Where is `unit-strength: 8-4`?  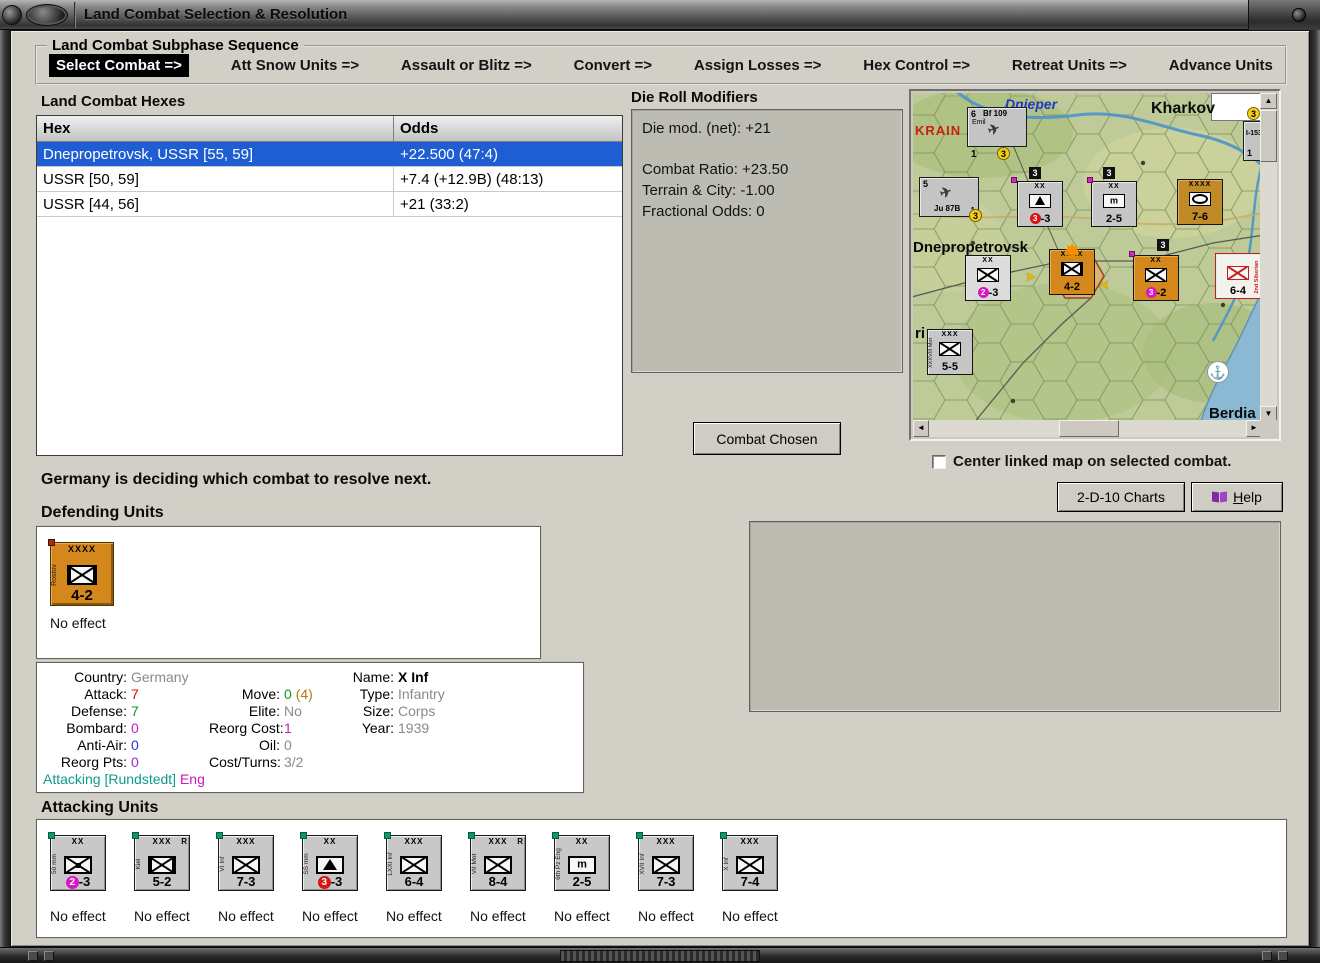 unit-strength: 8-4 is located at coordinates (498, 881).